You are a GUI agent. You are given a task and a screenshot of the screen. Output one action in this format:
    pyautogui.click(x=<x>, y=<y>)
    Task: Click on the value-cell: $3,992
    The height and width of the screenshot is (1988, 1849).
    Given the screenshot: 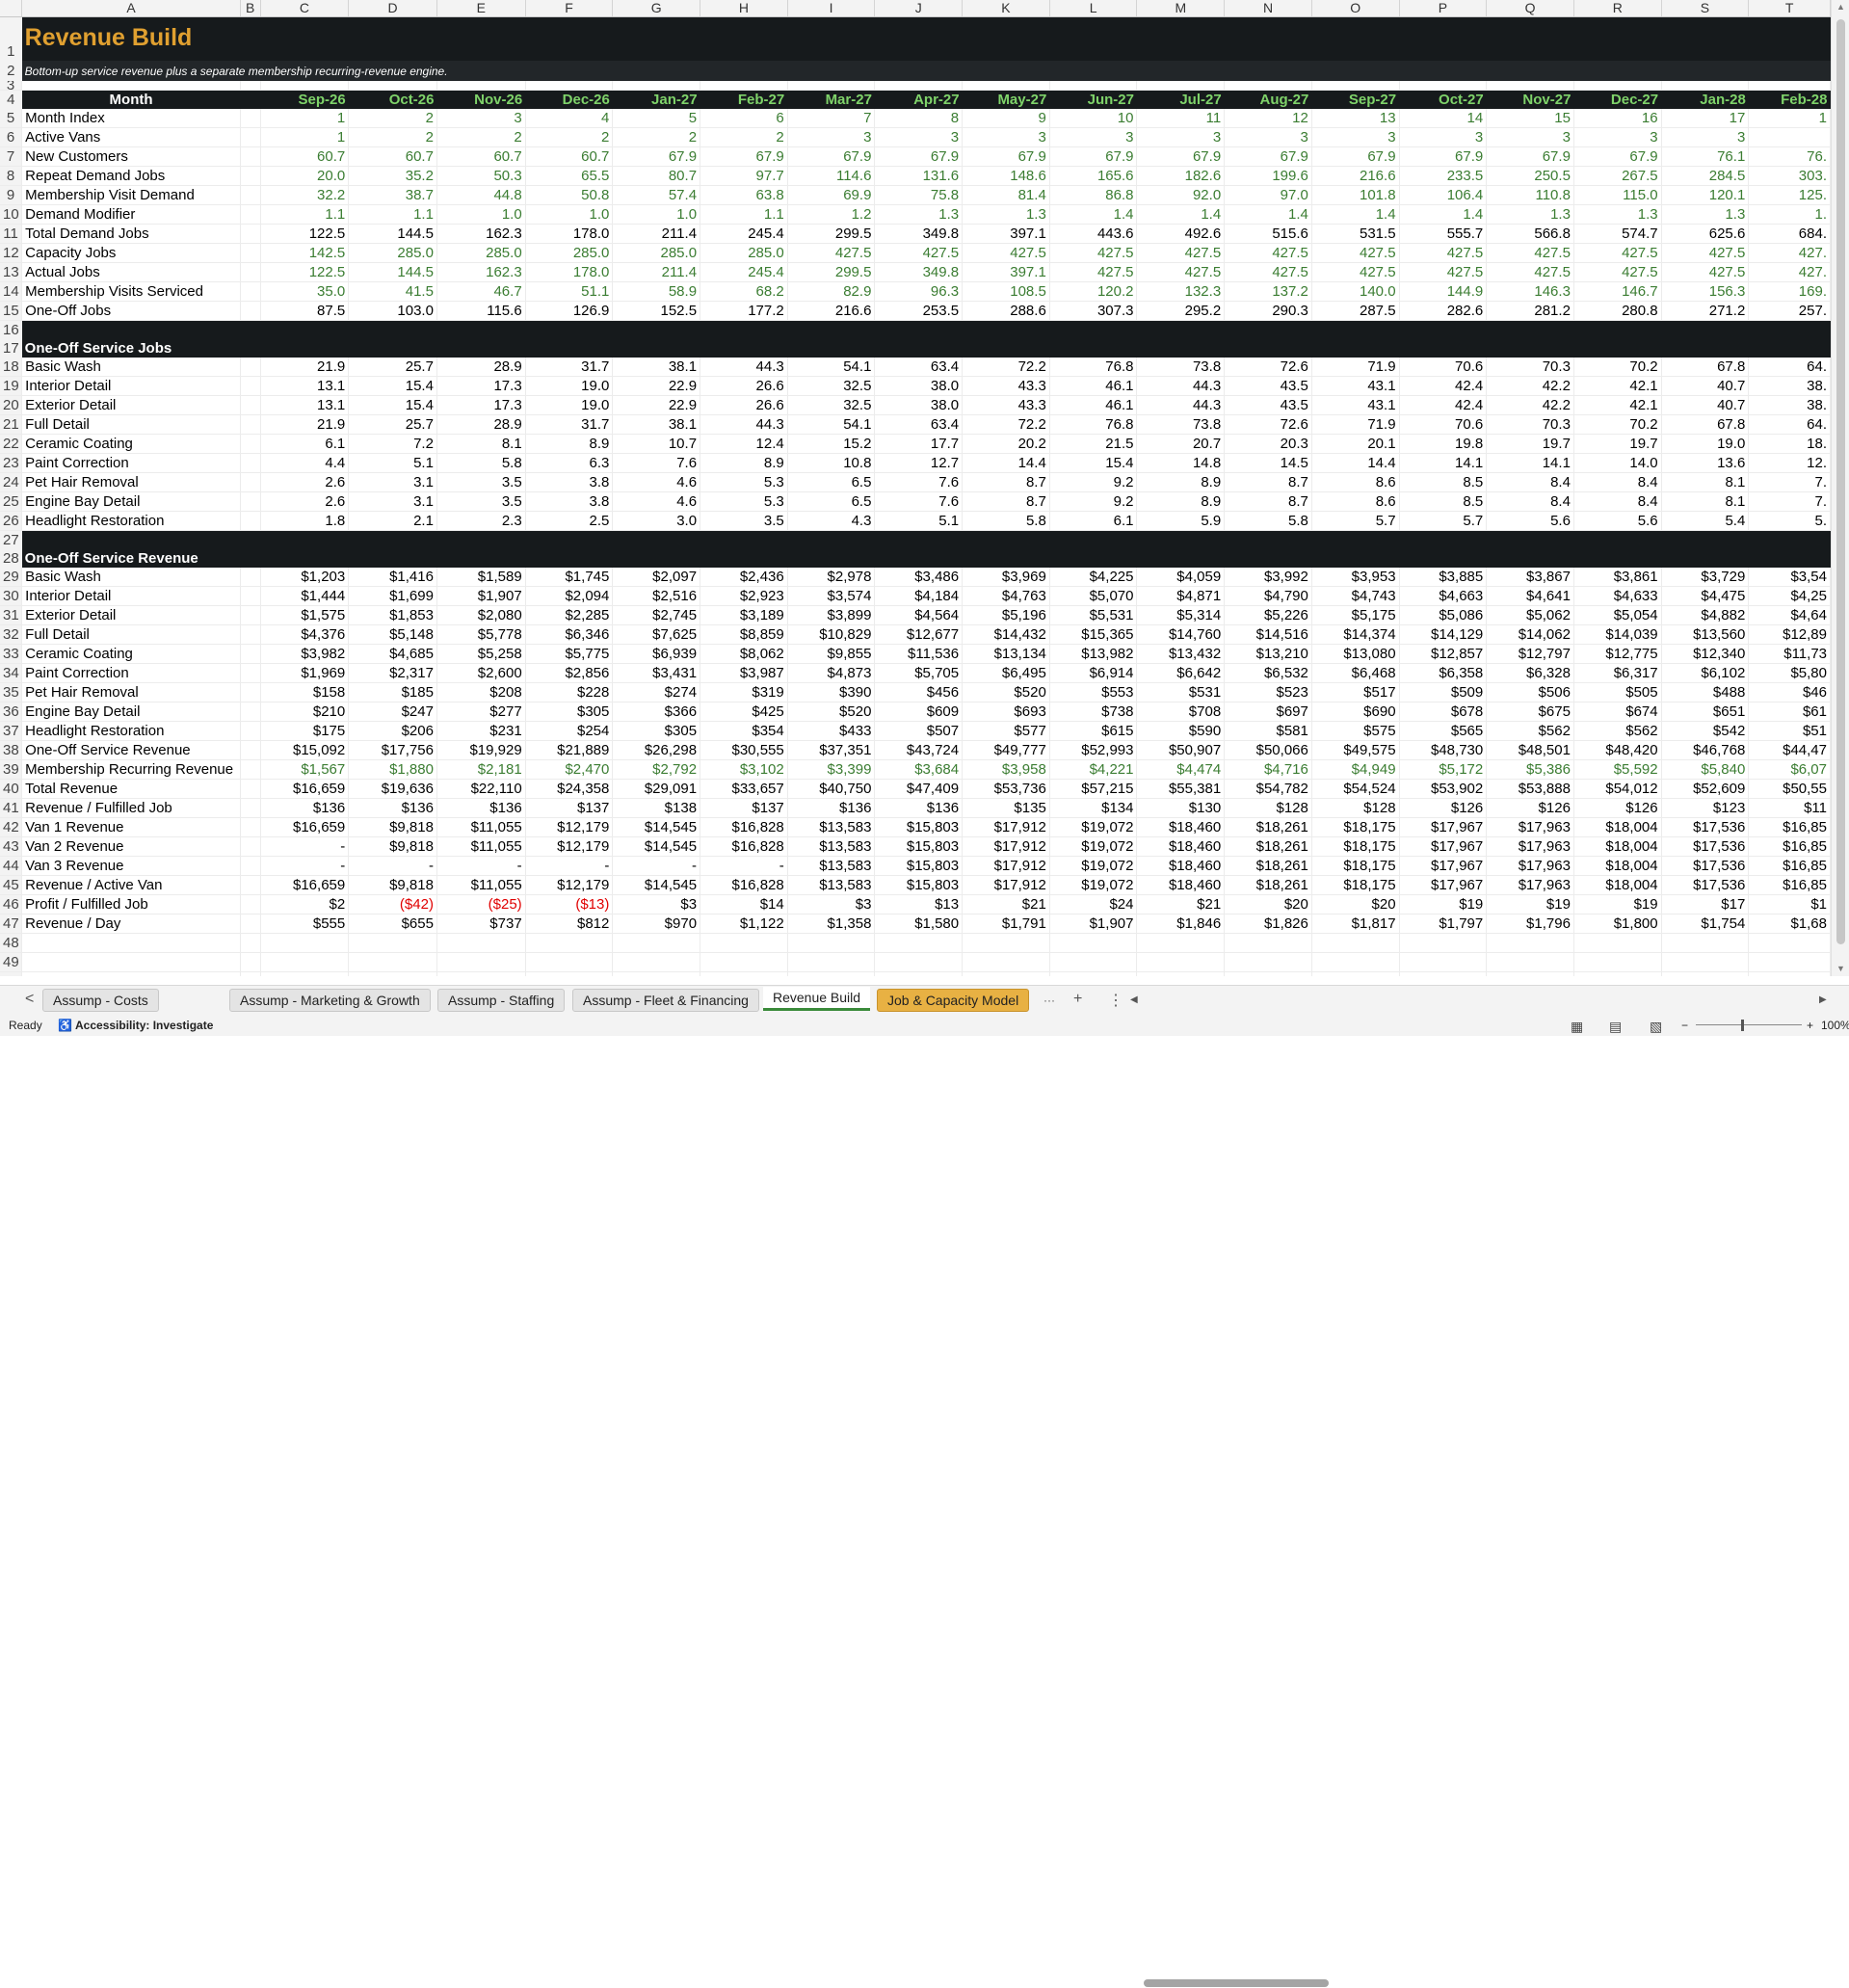 What is the action you would take?
    pyautogui.click(x=1268, y=577)
    